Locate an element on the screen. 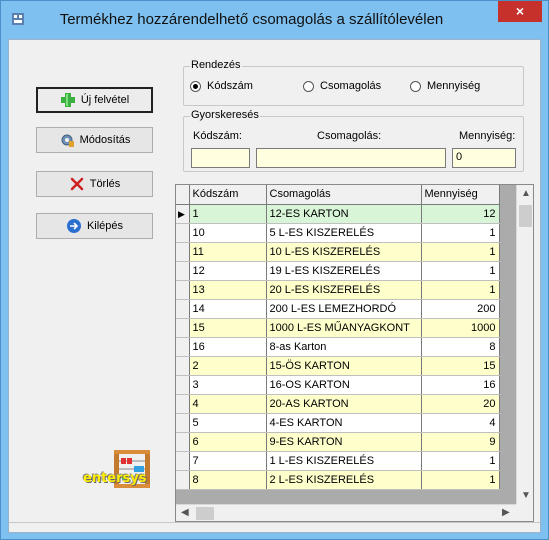  column-header-kodszam: Kódszám is located at coordinates (228, 195).